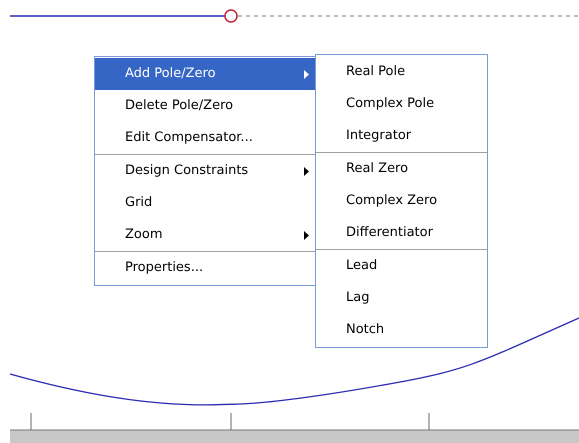 The height and width of the screenshot is (443, 579). I want to click on menu-item: Delete Pole/Zero, so click(205, 106).